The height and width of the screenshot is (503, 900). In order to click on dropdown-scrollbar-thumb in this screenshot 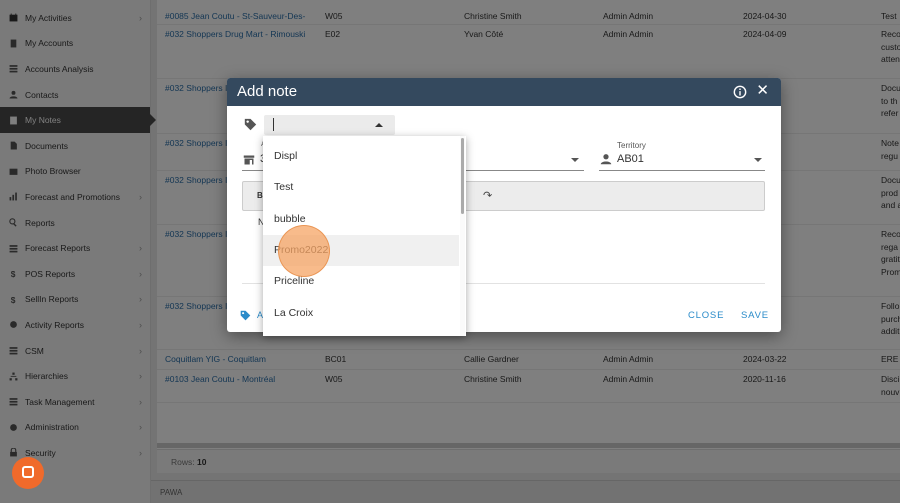, I will do `click(462, 176)`.